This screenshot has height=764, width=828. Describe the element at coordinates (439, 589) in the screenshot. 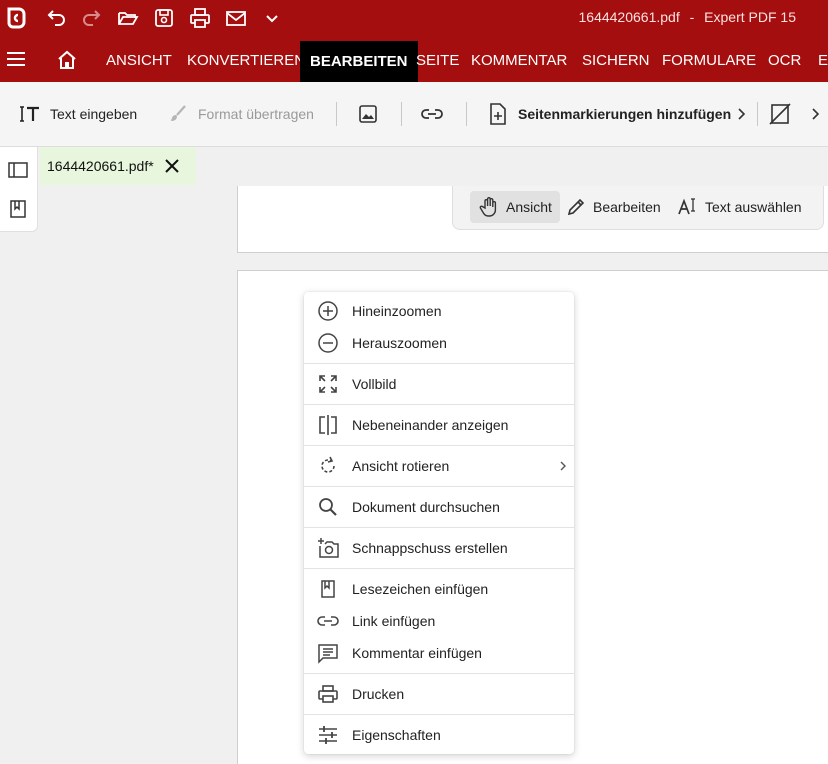

I see `menu-item-lesezeichen: Lesezeichen einfügen` at that location.